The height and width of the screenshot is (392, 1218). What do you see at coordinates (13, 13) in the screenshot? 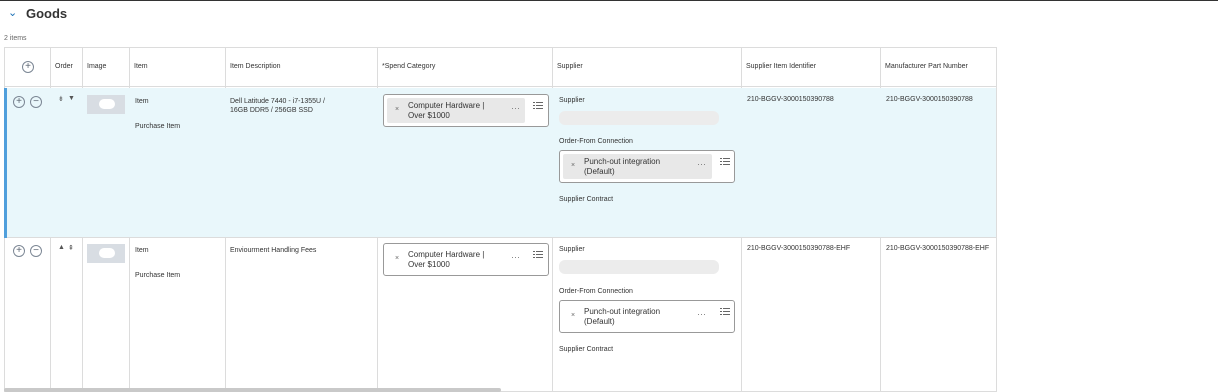
I see `chevron-down-icon: ⌄` at bounding box center [13, 13].